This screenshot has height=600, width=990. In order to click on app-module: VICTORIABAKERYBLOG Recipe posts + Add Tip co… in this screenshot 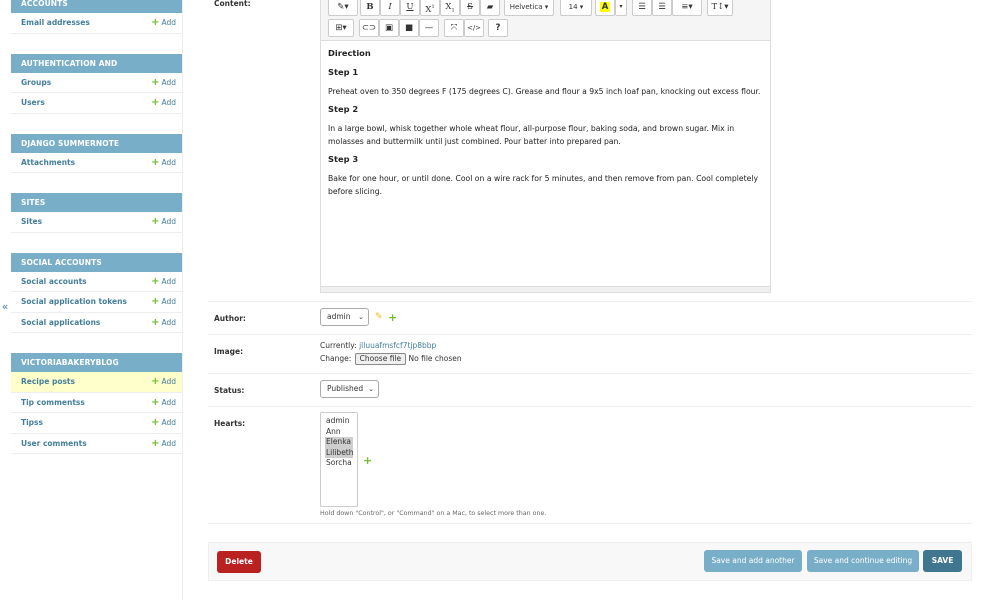, I will do `click(96, 403)`.